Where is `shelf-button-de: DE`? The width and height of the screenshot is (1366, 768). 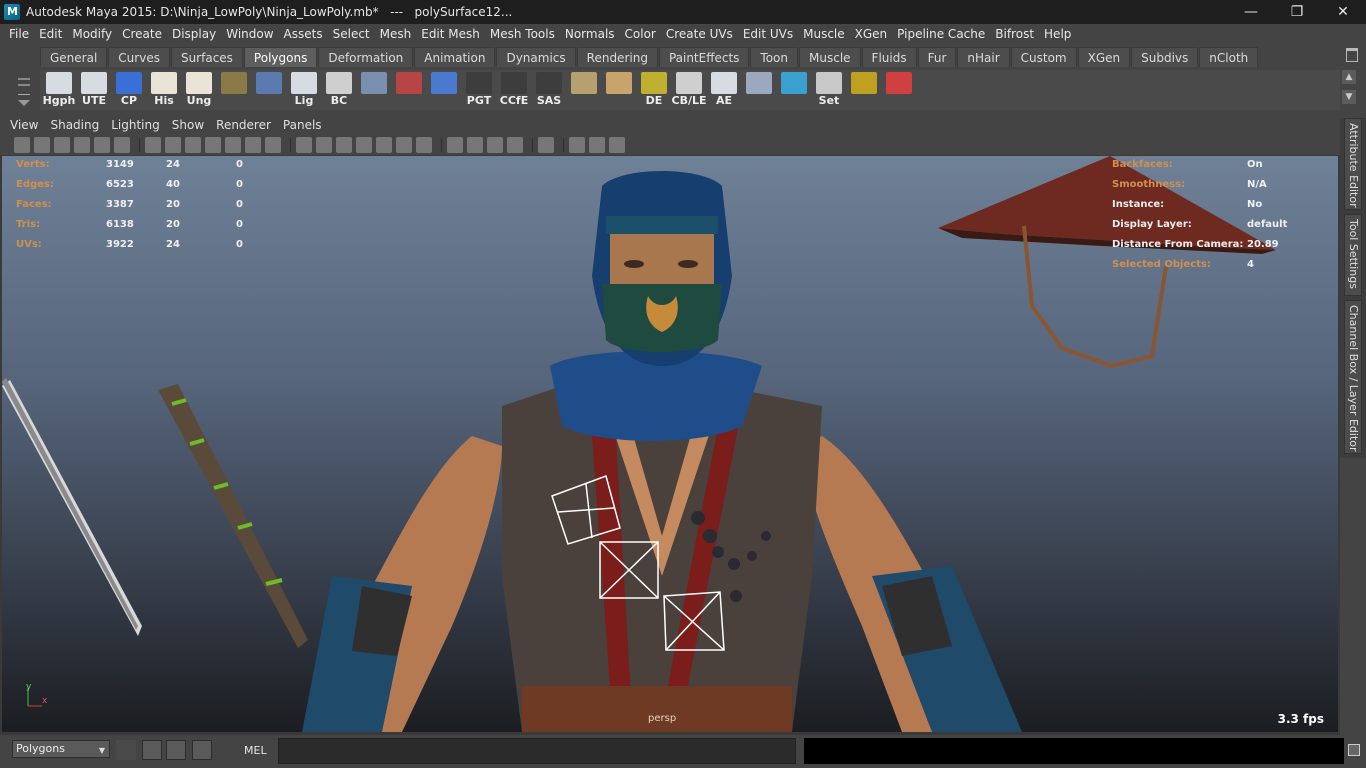 shelf-button-de: DE is located at coordinates (654, 89).